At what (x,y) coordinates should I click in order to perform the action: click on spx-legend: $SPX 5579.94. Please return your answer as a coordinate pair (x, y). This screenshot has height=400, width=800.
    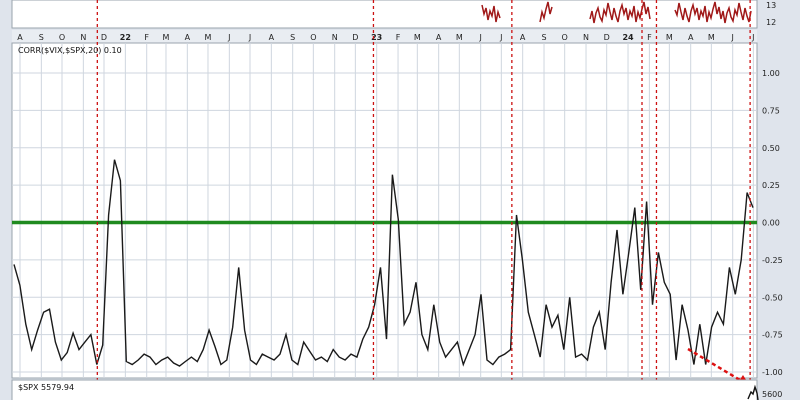
    Looking at the image, I should click on (46, 387).